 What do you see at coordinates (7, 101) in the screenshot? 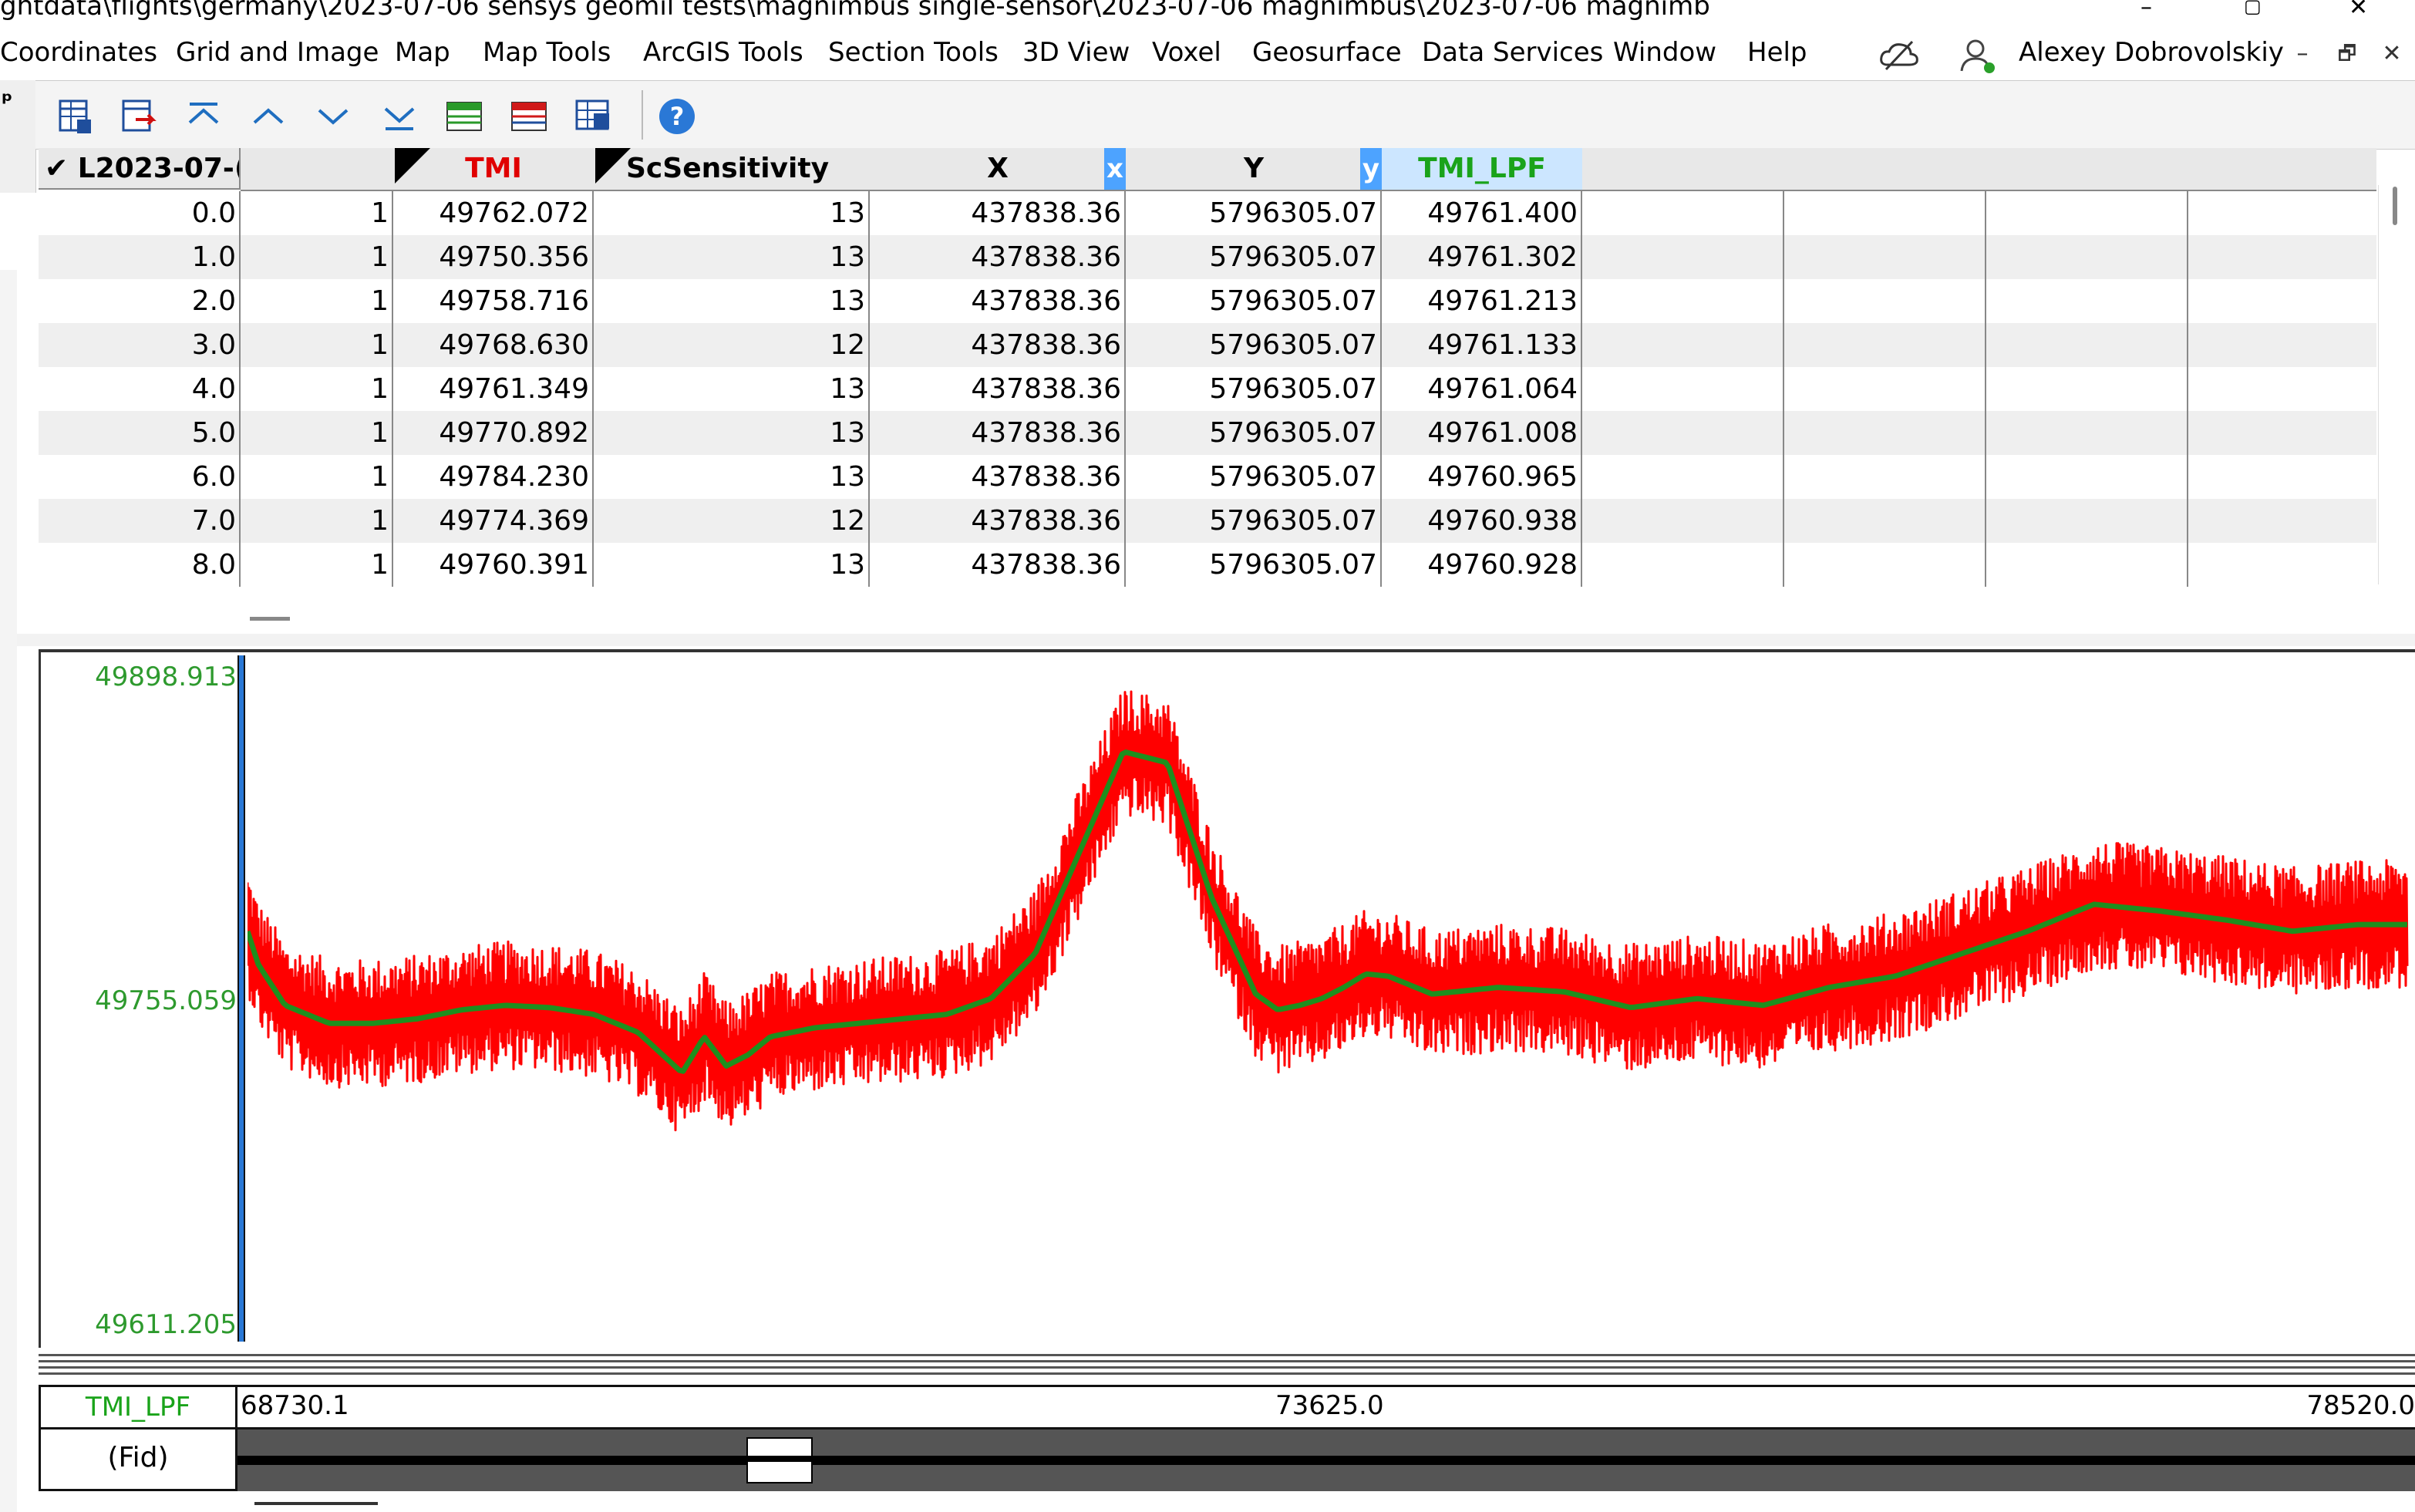
I see `pin-icon: ᵖ` at bounding box center [7, 101].